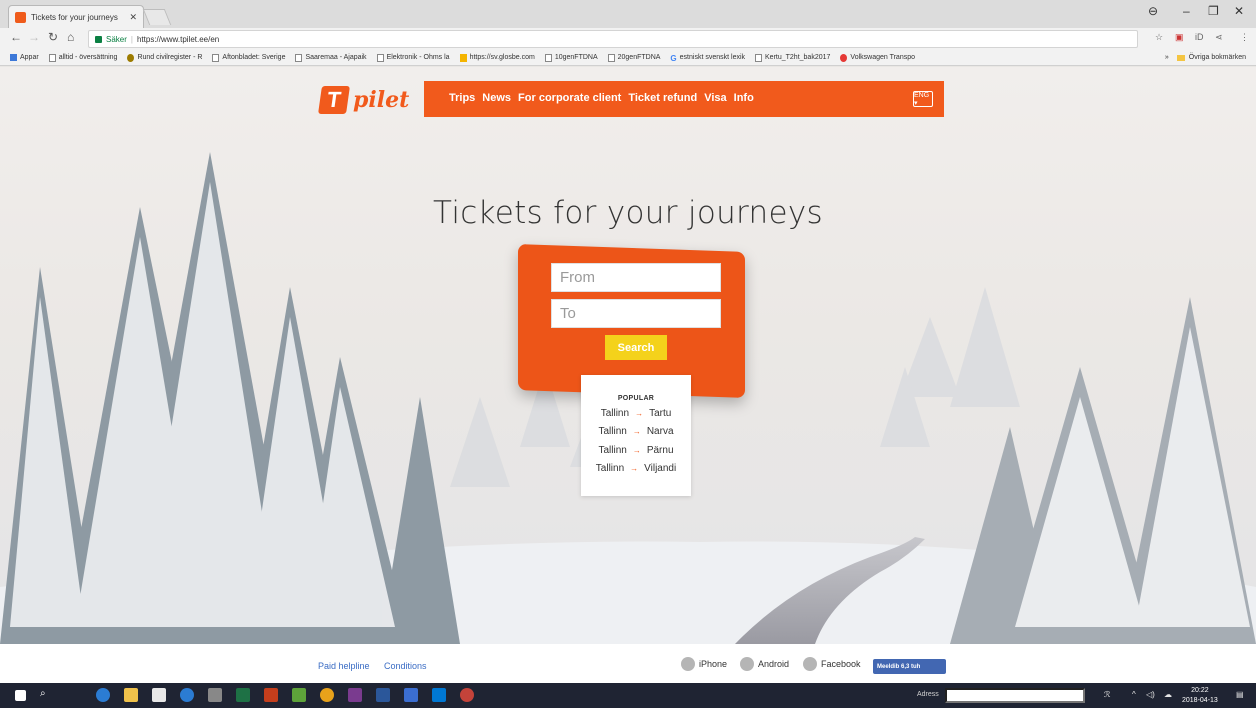  I want to click on powerpoint-icon, so click(271, 695).